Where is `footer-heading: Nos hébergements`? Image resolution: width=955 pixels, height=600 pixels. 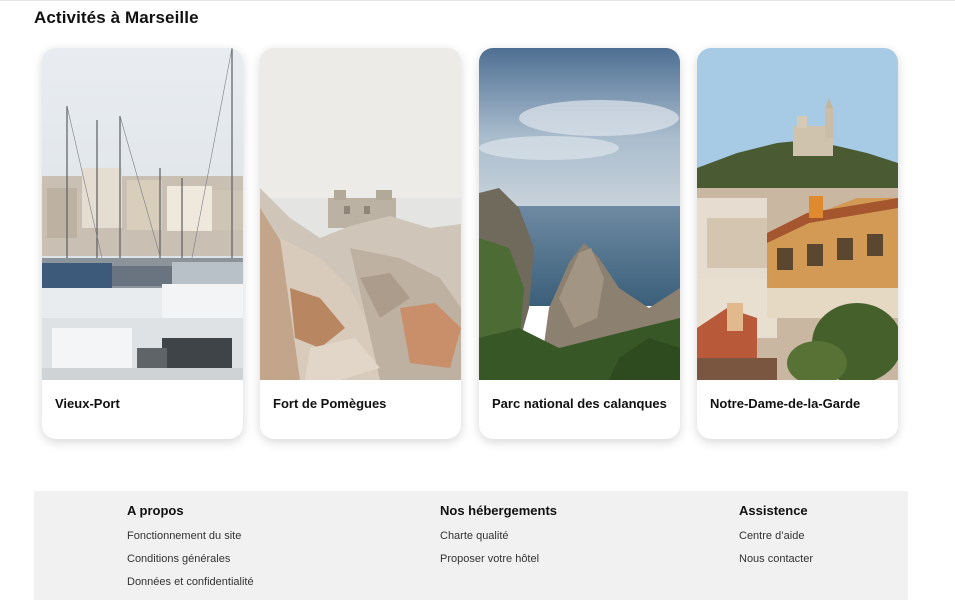
footer-heading: Nos hébergements is located at coordinates (499, 510).